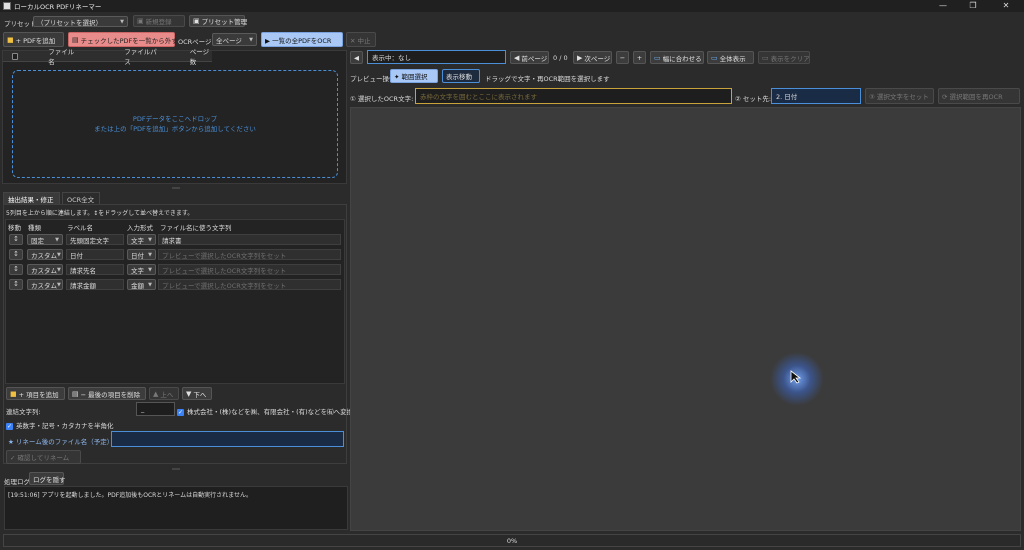 The width and height of the screenshot is (1024, 550). What do you see at coordinates (529, 57) in the screenshot?
I see `prev-page-button: ◀ 前ページ` at bounding box center [529, 57].